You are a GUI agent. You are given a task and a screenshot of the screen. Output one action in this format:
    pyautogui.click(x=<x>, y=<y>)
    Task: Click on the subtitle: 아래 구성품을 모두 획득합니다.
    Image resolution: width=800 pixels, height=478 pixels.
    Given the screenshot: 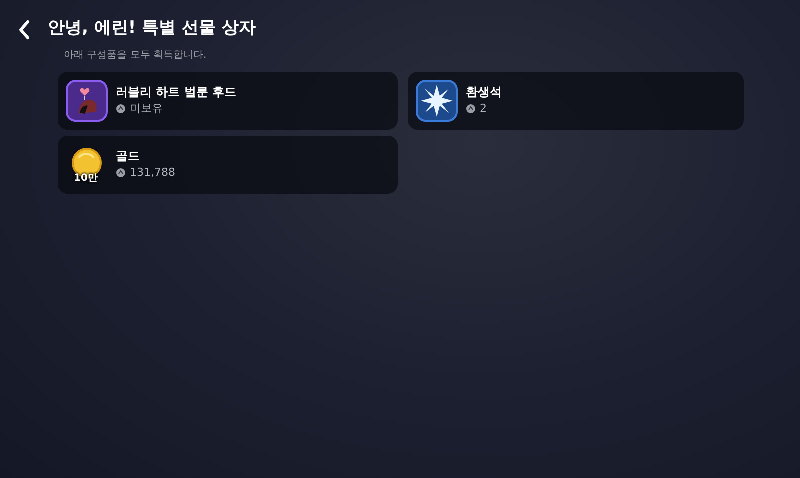 What is the action you would take?
    pyautogui.click(x=136, y=56)
    